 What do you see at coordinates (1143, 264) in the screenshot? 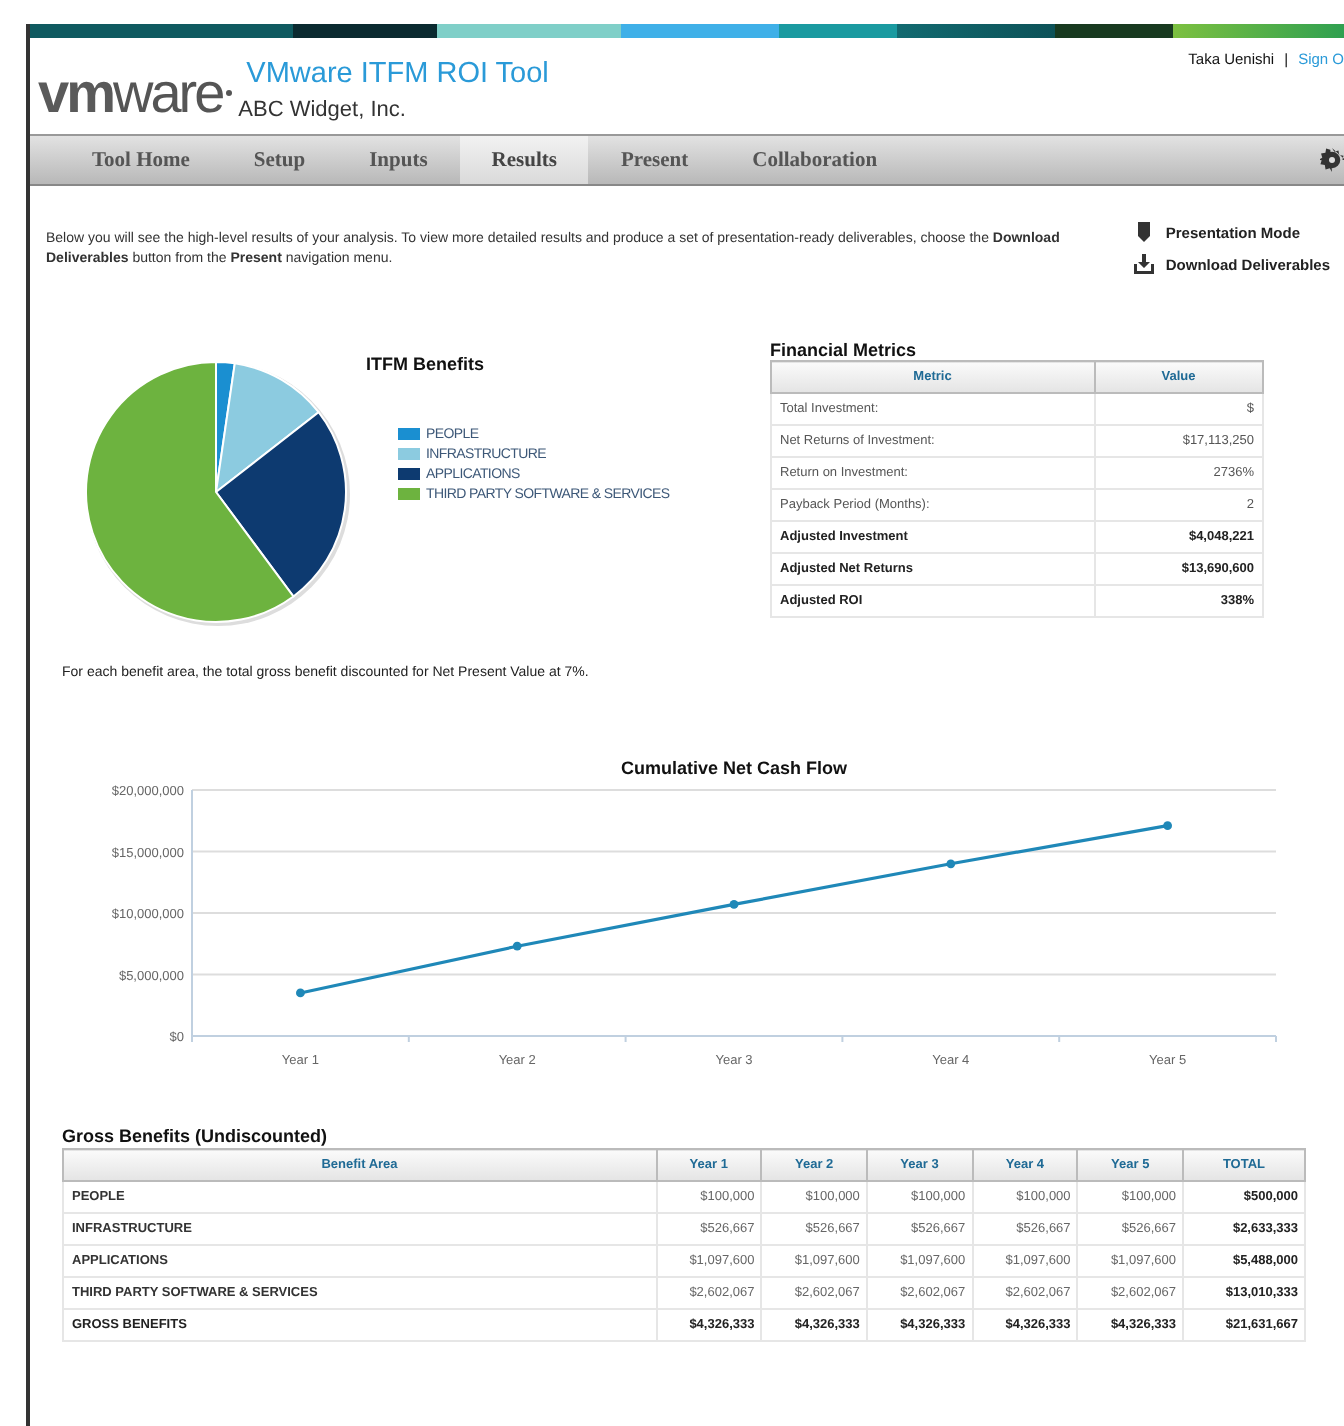
I see `download-icon` at bounding box center [1143, 264].